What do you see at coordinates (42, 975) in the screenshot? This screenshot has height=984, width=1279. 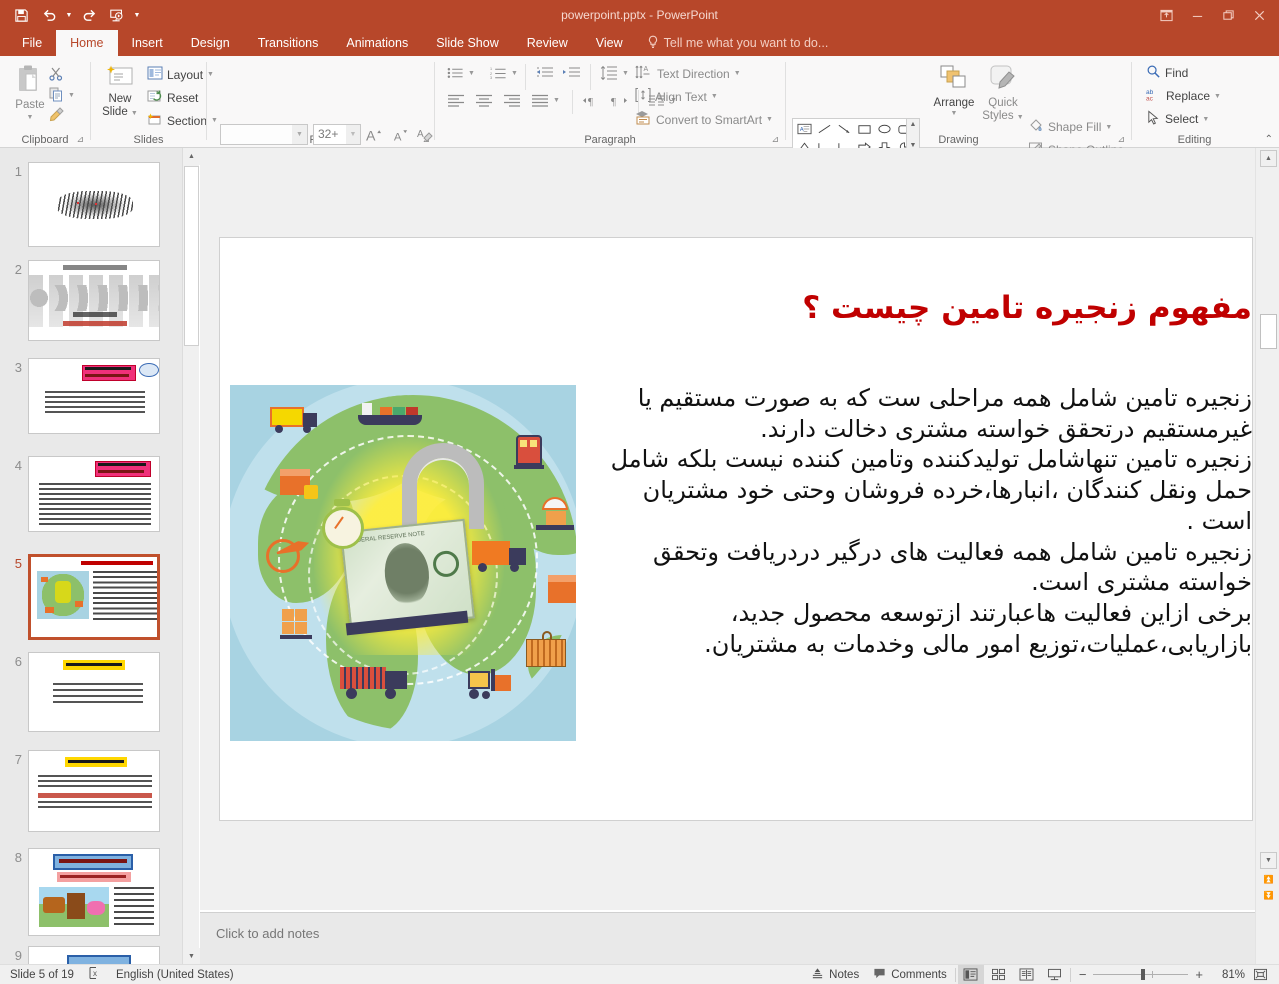 I see `slide-counter: Slide 5 of 19` at bounding box center [42, 975].